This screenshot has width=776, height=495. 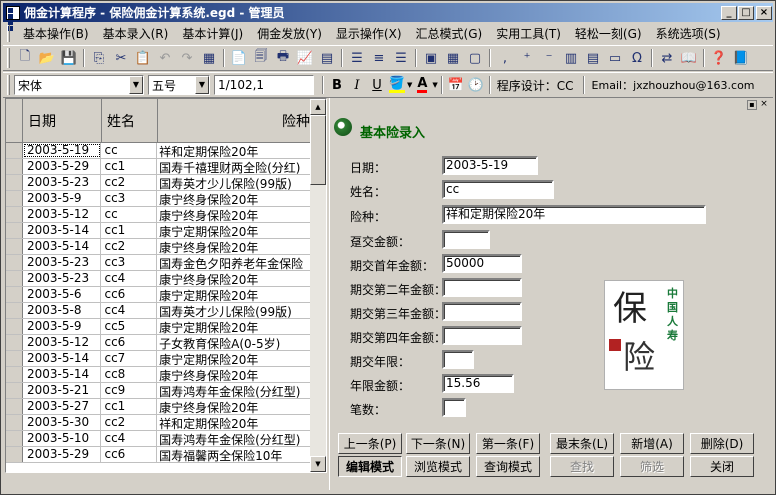 I want to click on table-row: 2003-5-29 cc1 国寿千禧理财两全险(分红), so click(x=161, y=167).